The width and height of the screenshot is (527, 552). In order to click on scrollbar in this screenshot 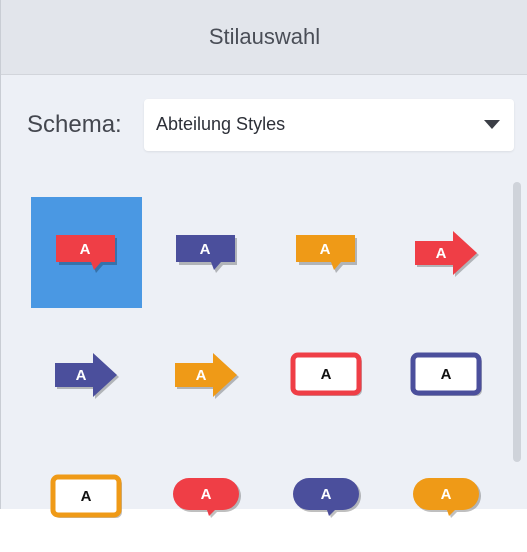, I will do `click(517, 322)`.